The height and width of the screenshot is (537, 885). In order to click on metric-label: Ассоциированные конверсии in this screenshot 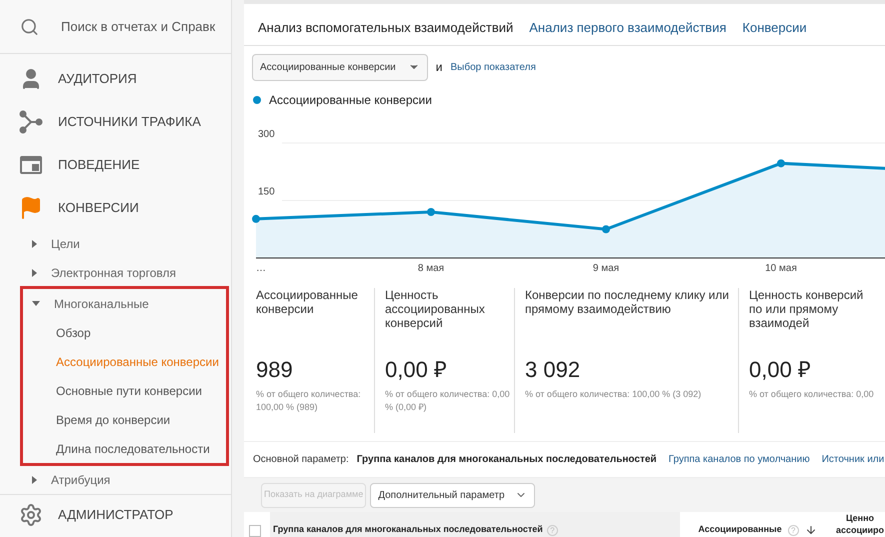, I will do `click(307, 303)`.